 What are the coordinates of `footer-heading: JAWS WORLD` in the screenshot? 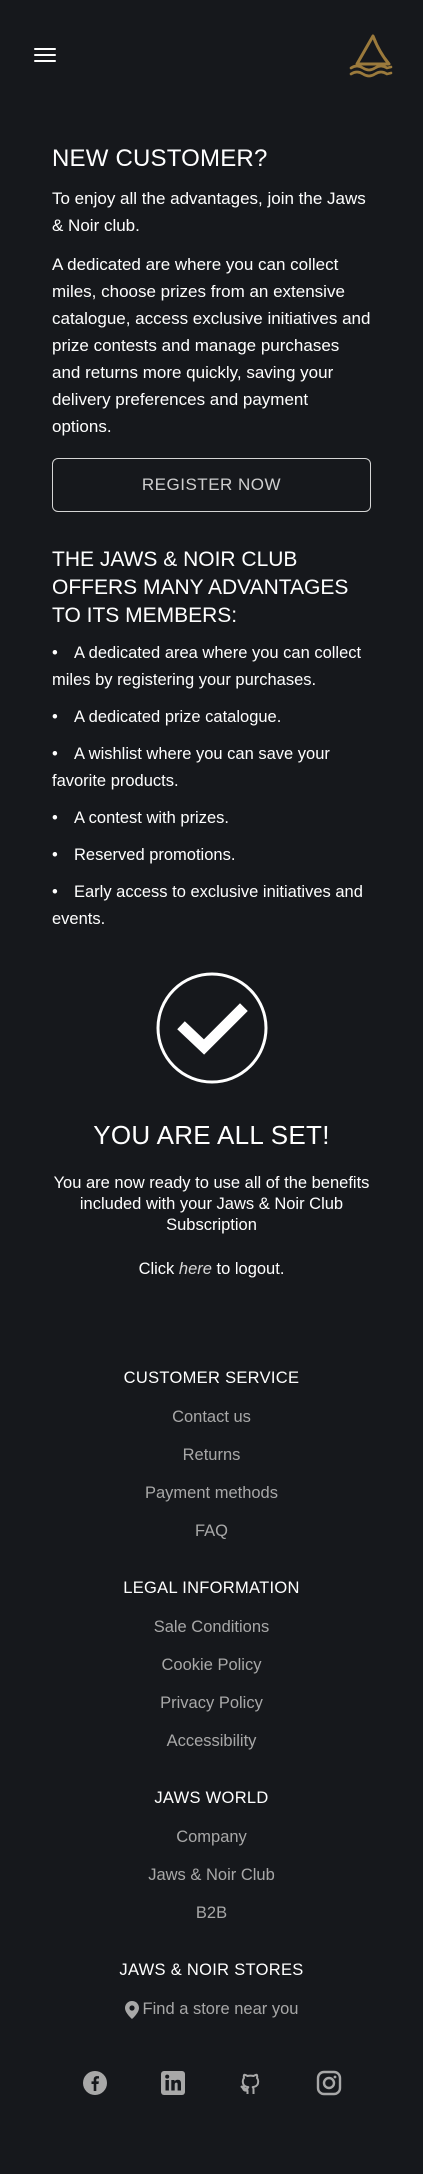 It's located at (211, 1798).